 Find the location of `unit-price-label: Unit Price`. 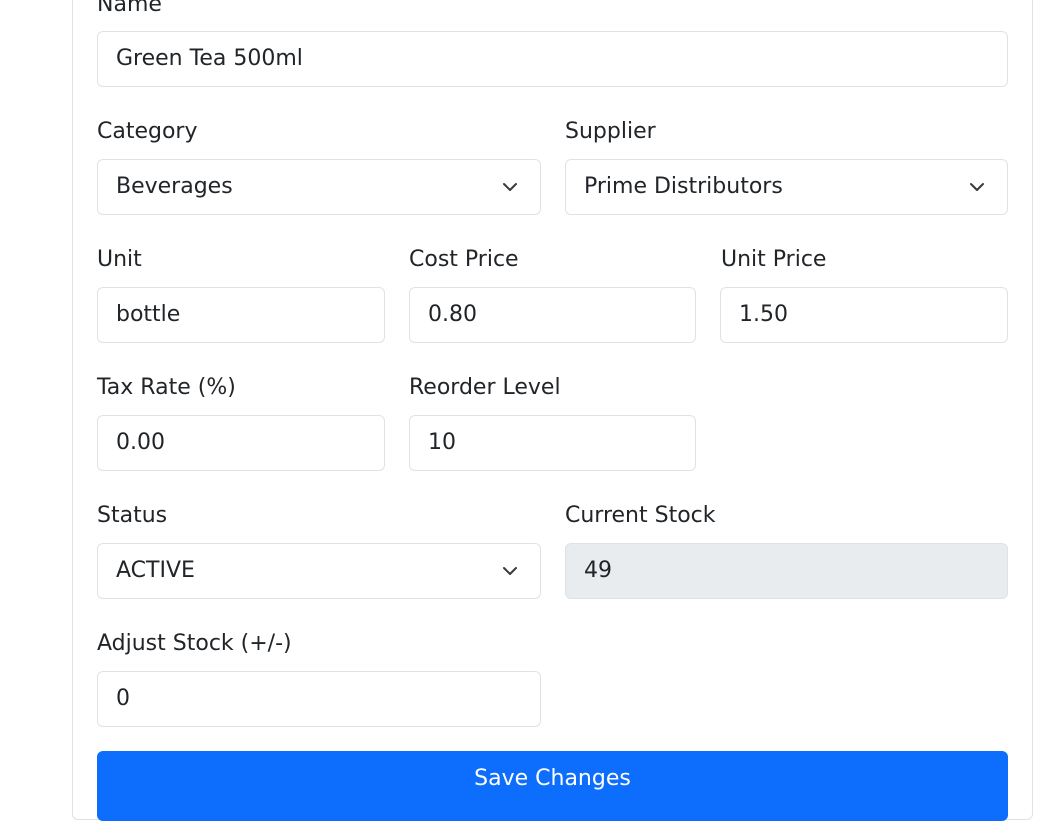

unit-price-label: Unit Price is located at coordinates (774, 259).